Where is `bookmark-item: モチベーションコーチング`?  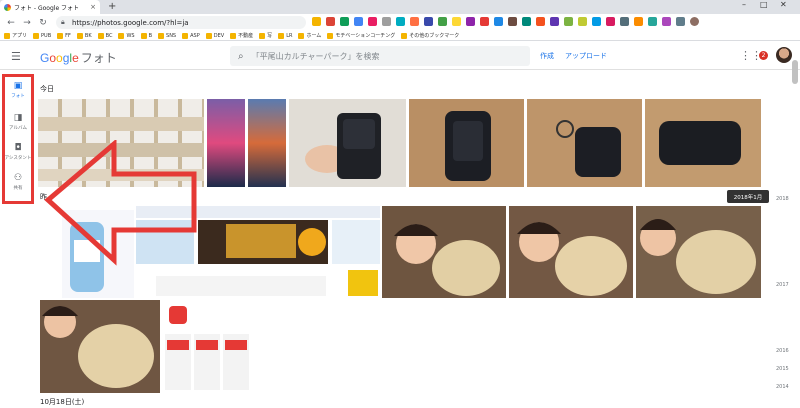 bookmark-item: モチベーションコーチング is located at coordinates (361, 35).